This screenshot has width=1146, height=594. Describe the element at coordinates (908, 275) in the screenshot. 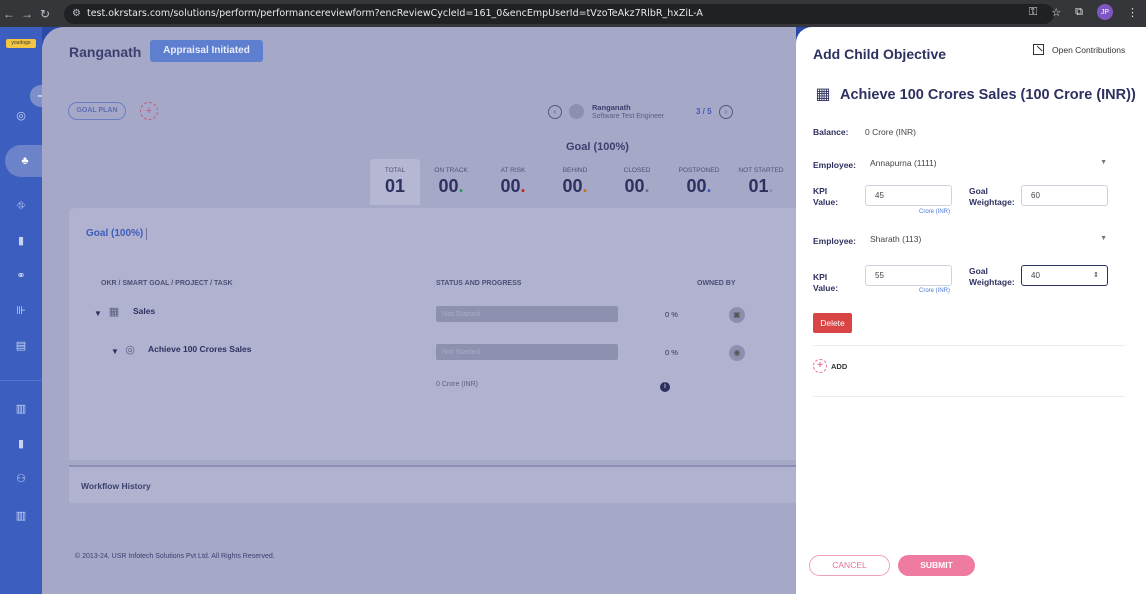

I see `kpi-value-input: 55` at that location.